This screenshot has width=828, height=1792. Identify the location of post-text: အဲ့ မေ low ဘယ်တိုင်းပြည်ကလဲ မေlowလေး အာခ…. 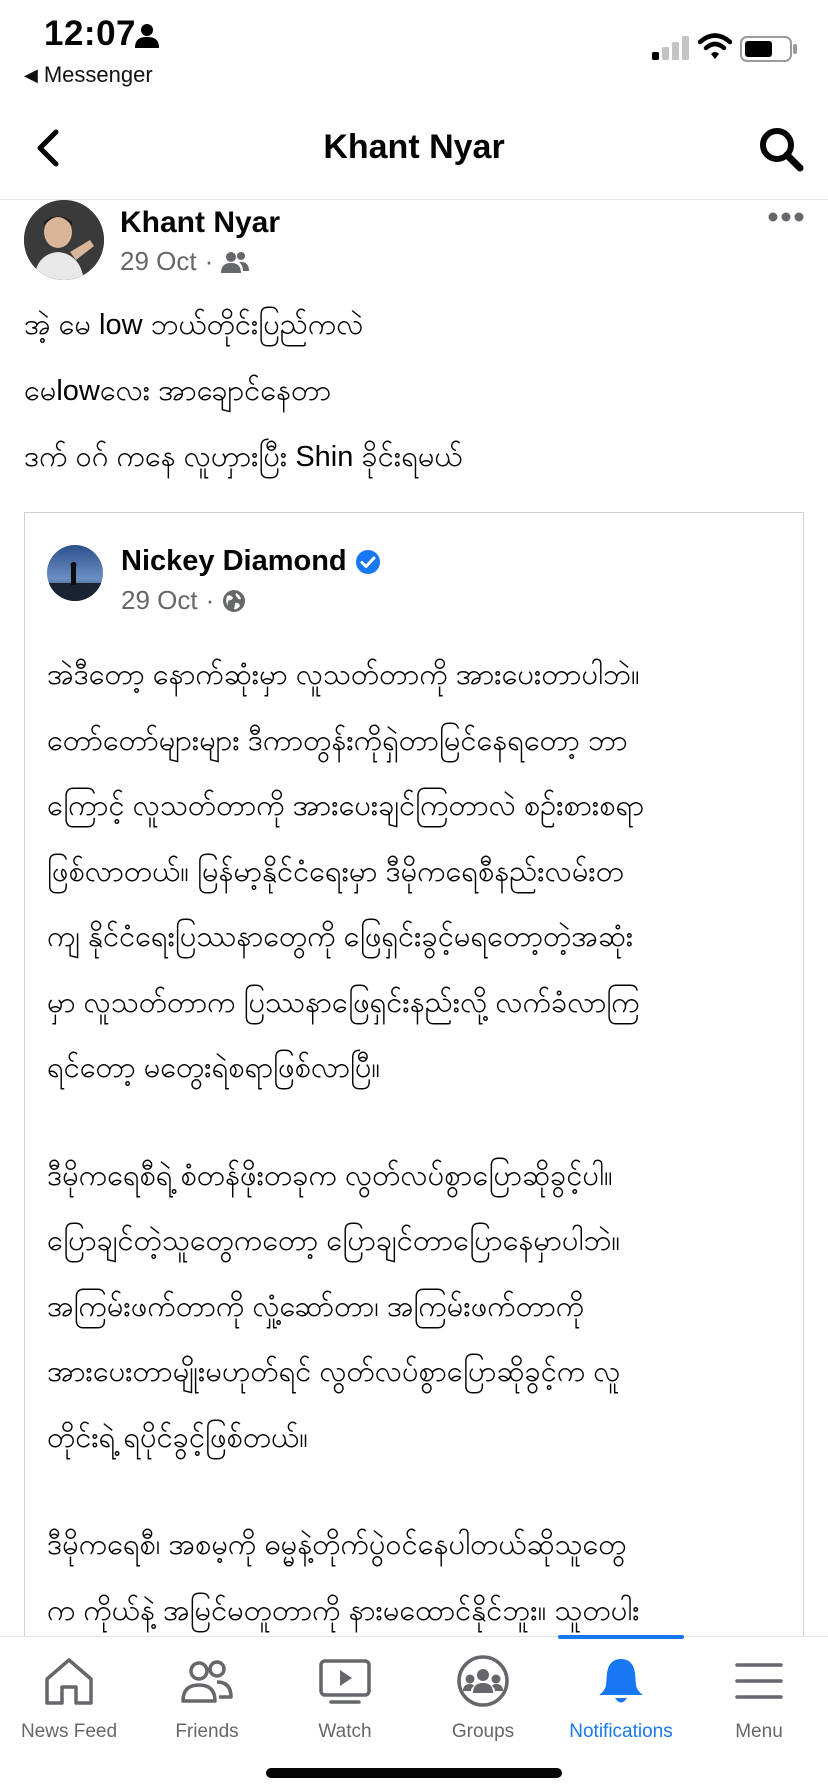
(414, 391).